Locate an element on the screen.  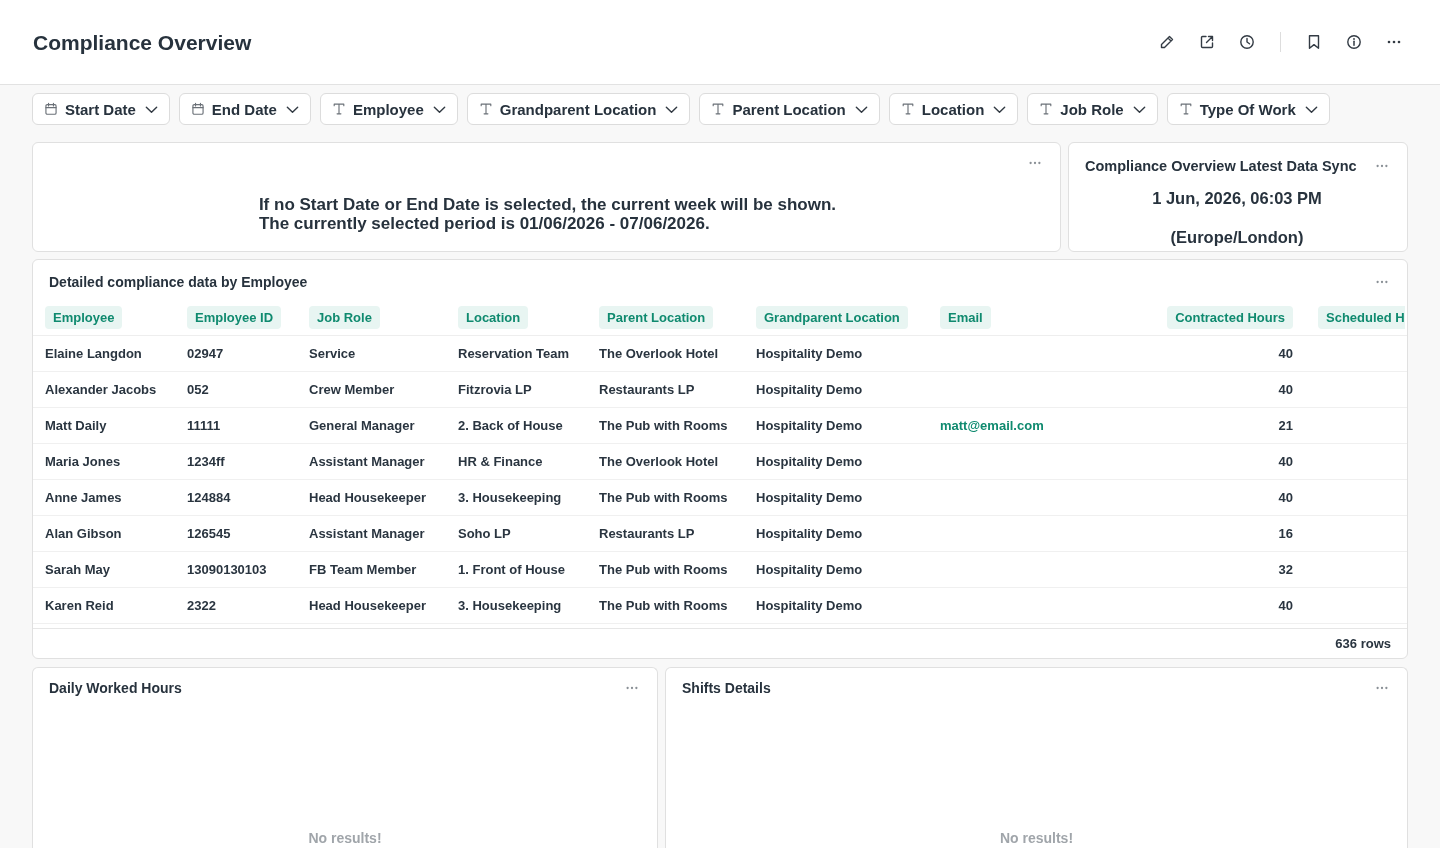
table-cell-text: Soho LP is located at coordinates (485, 533).